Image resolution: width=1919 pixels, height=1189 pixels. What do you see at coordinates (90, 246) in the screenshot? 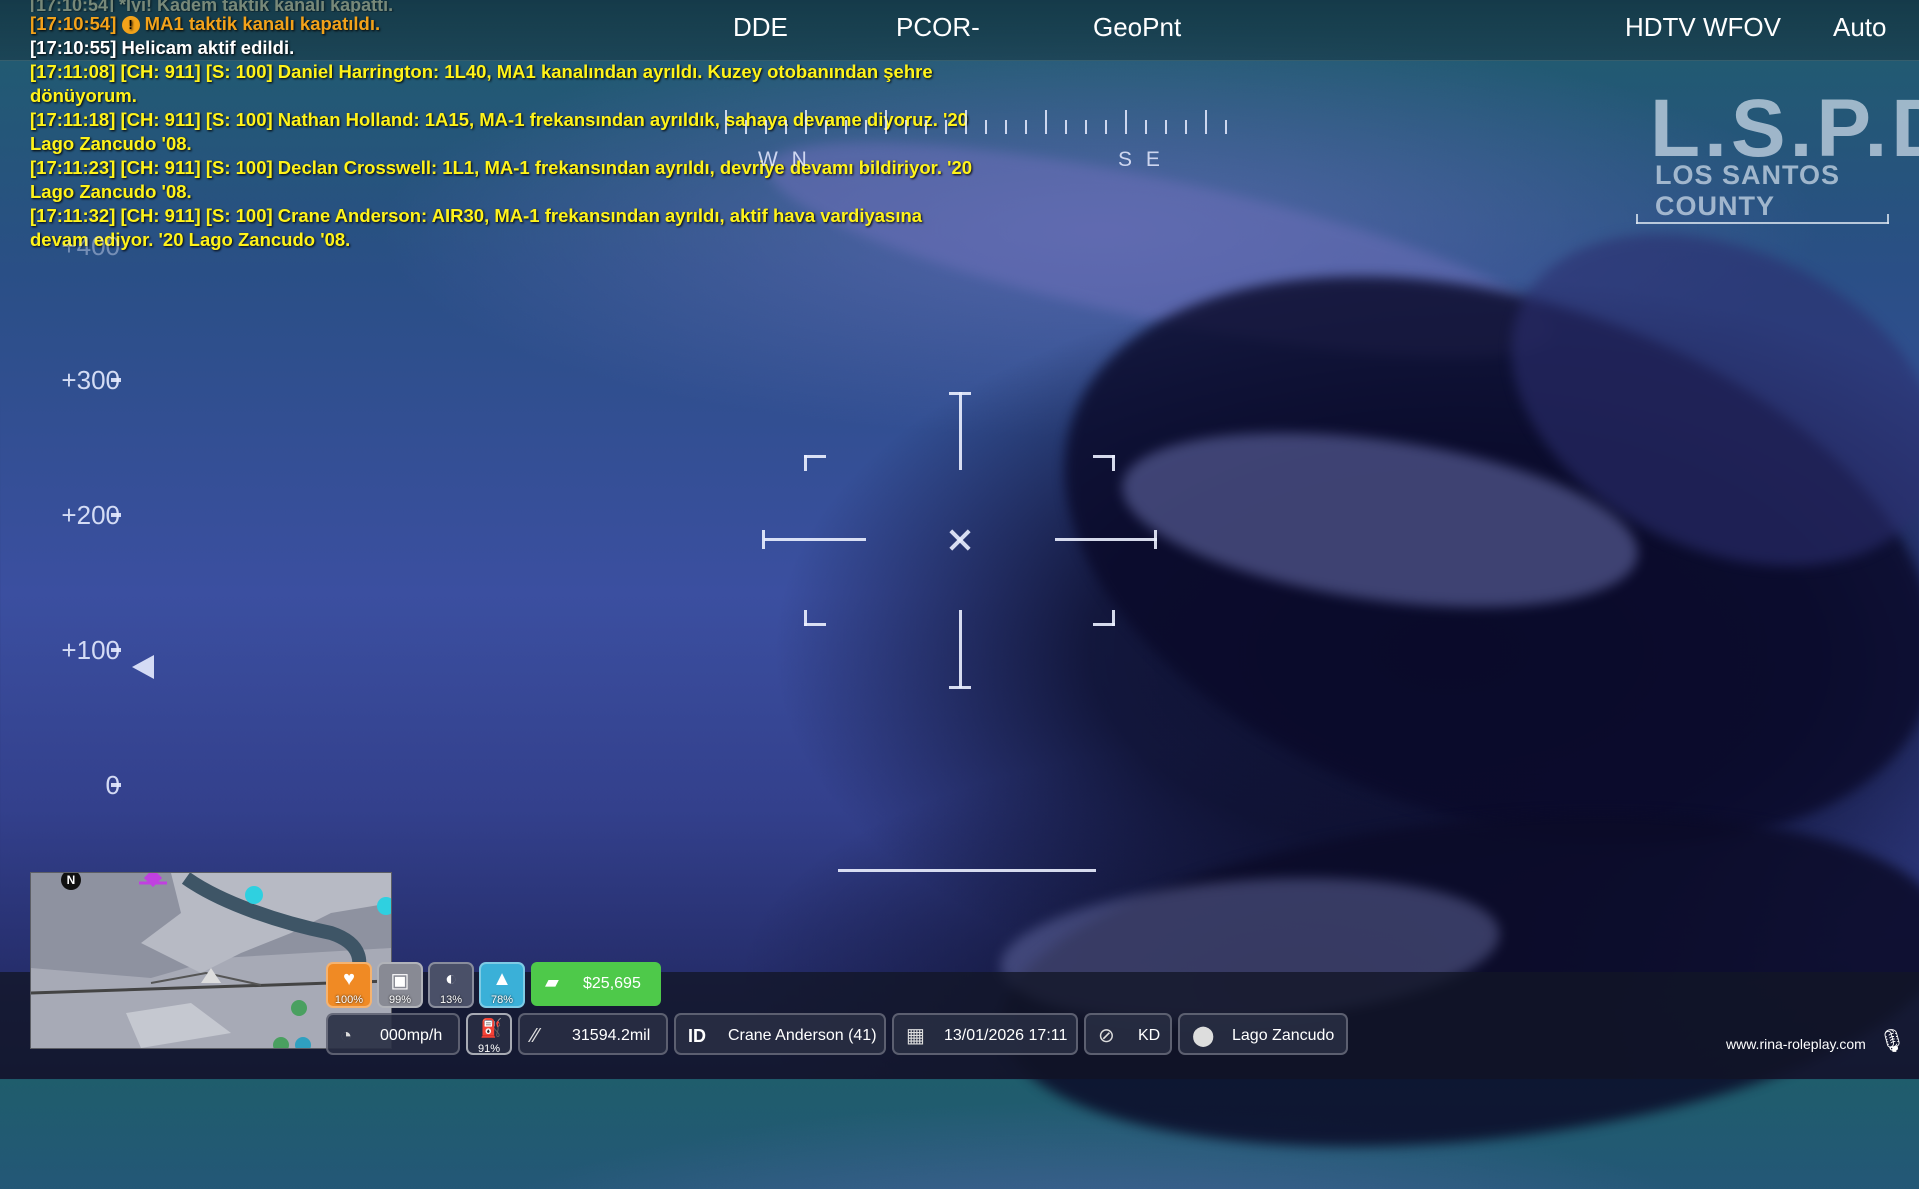
I see `altitude-label: +400` at bounding box center [90, 246].